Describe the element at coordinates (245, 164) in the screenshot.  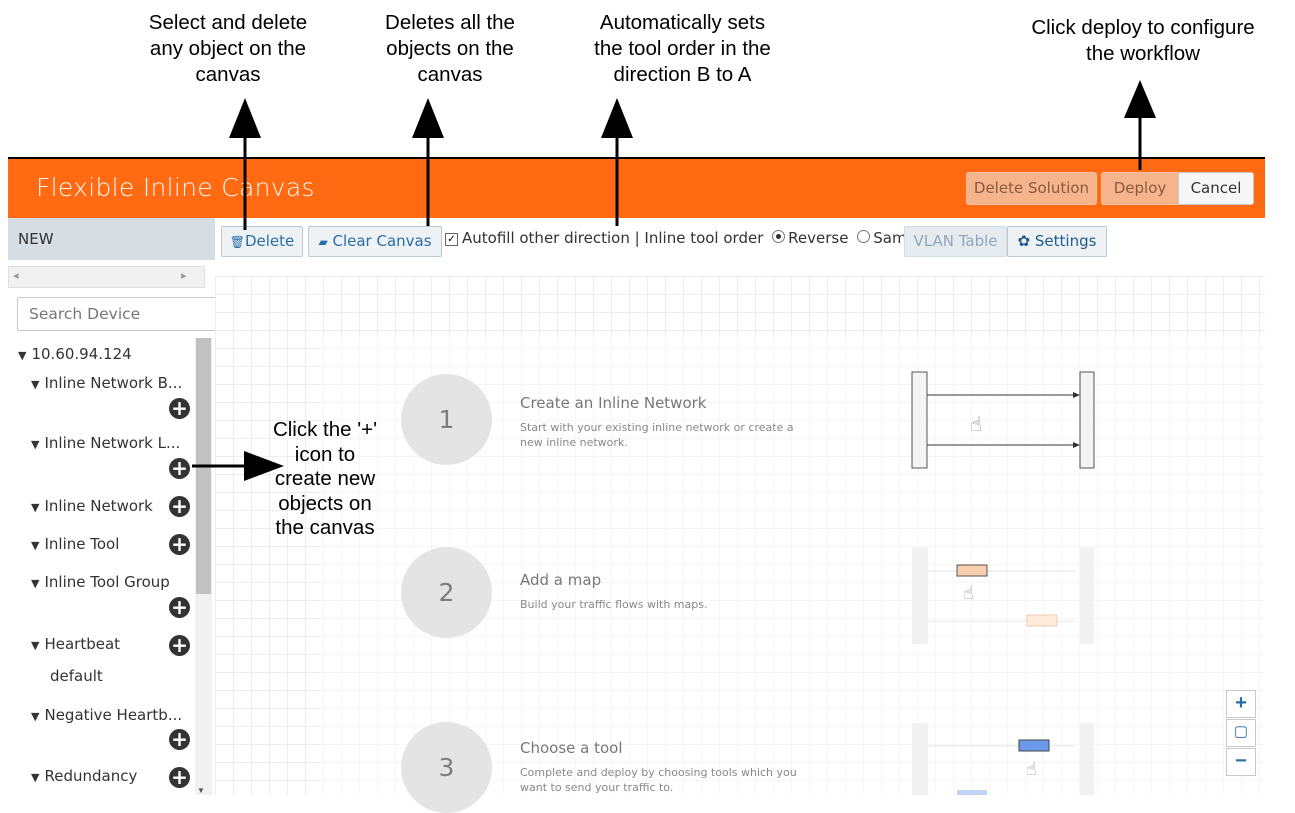
I see `arrow-to-delete` at that location.